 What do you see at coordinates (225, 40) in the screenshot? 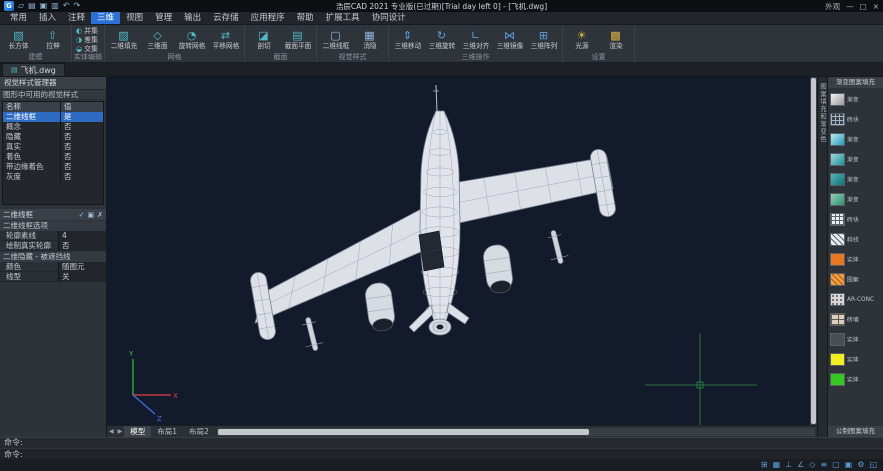
I see `ribbon-button-2-3: ⇄ 平移网格` at bounding box center [225, 40].